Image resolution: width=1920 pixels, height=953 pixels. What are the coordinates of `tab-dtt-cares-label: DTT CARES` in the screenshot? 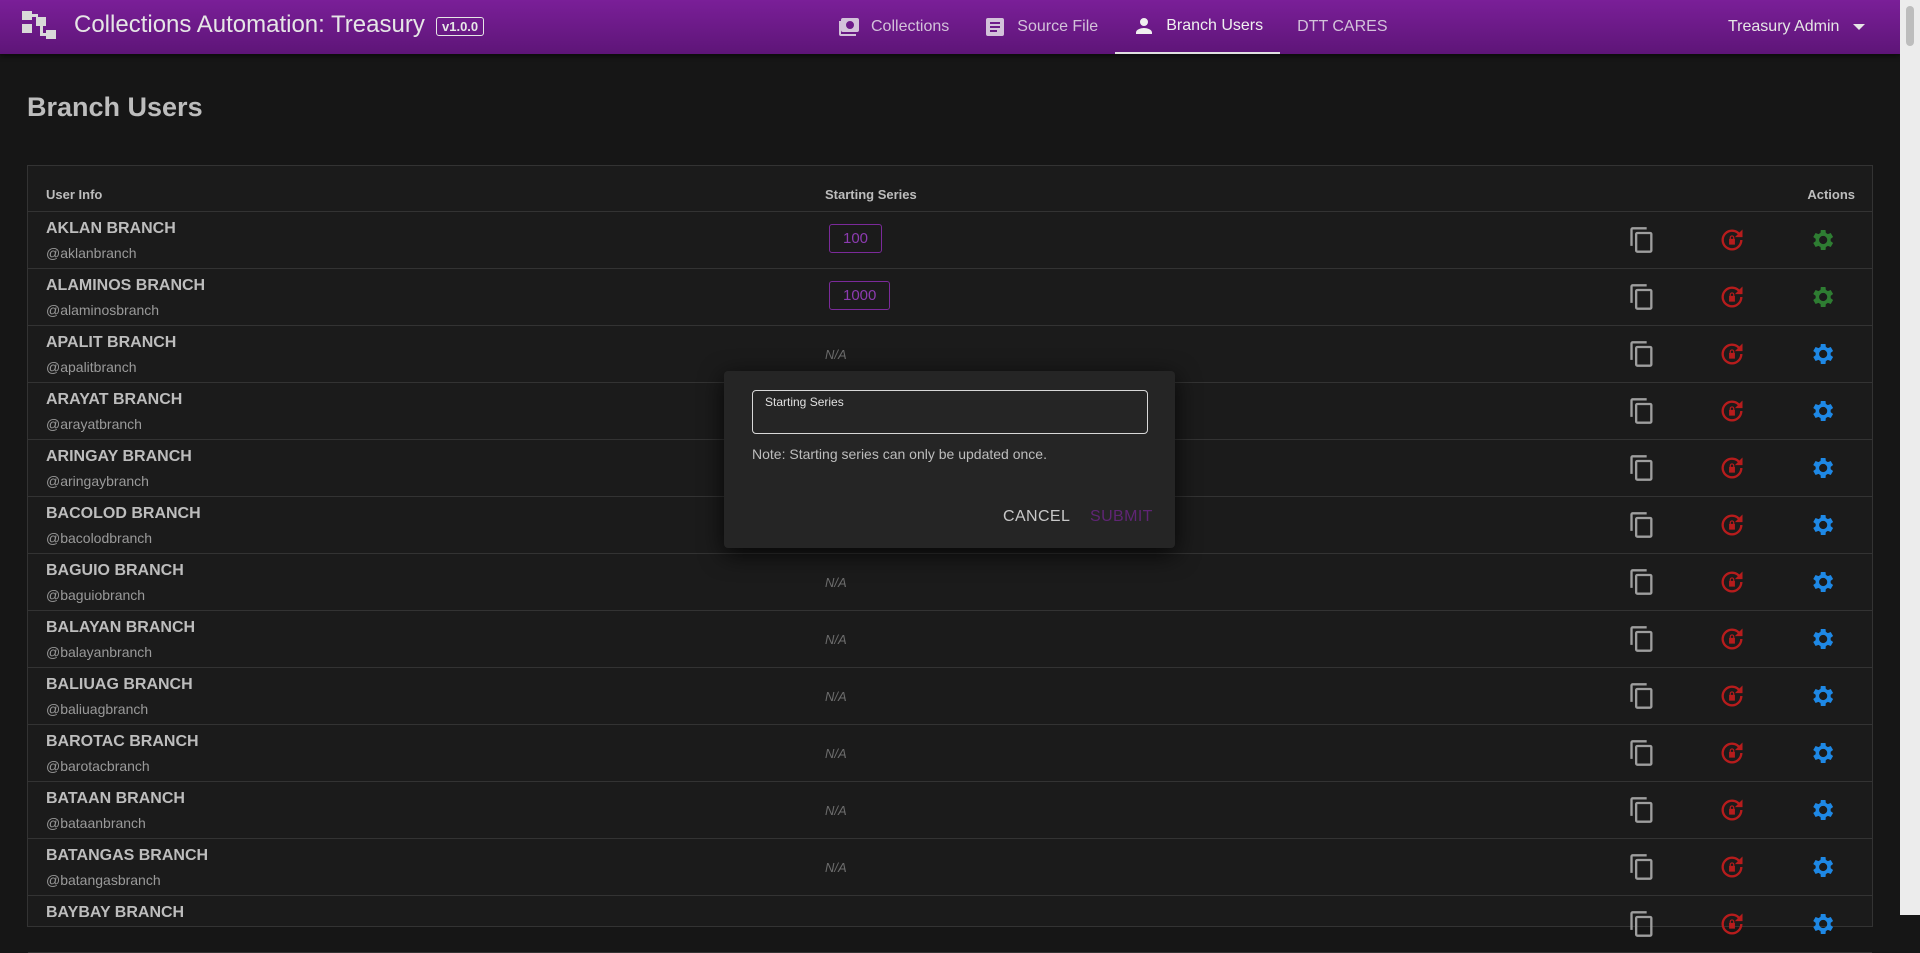 It's located at (1342, 26).